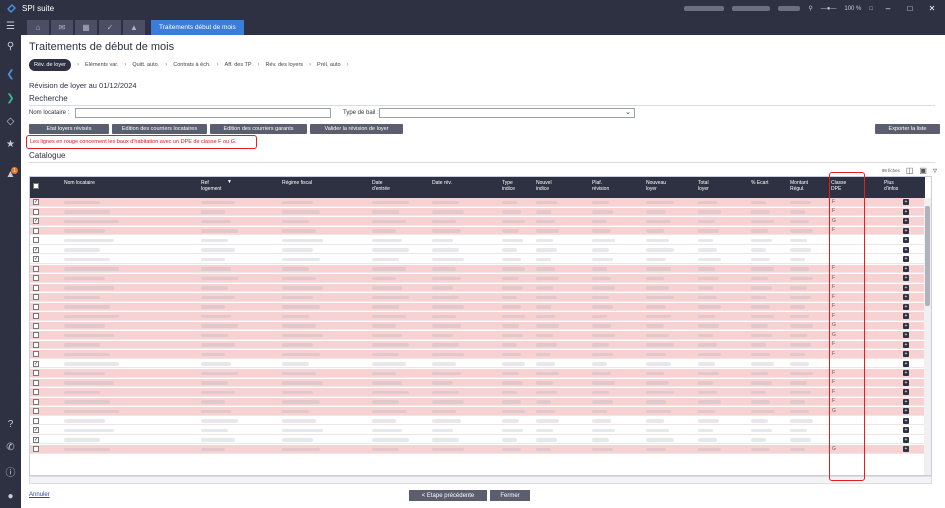 Image resolution: width=945 pixels, height=508 pixels. I want to click on col-total-loyer: Total loyer, so click(709, 186).